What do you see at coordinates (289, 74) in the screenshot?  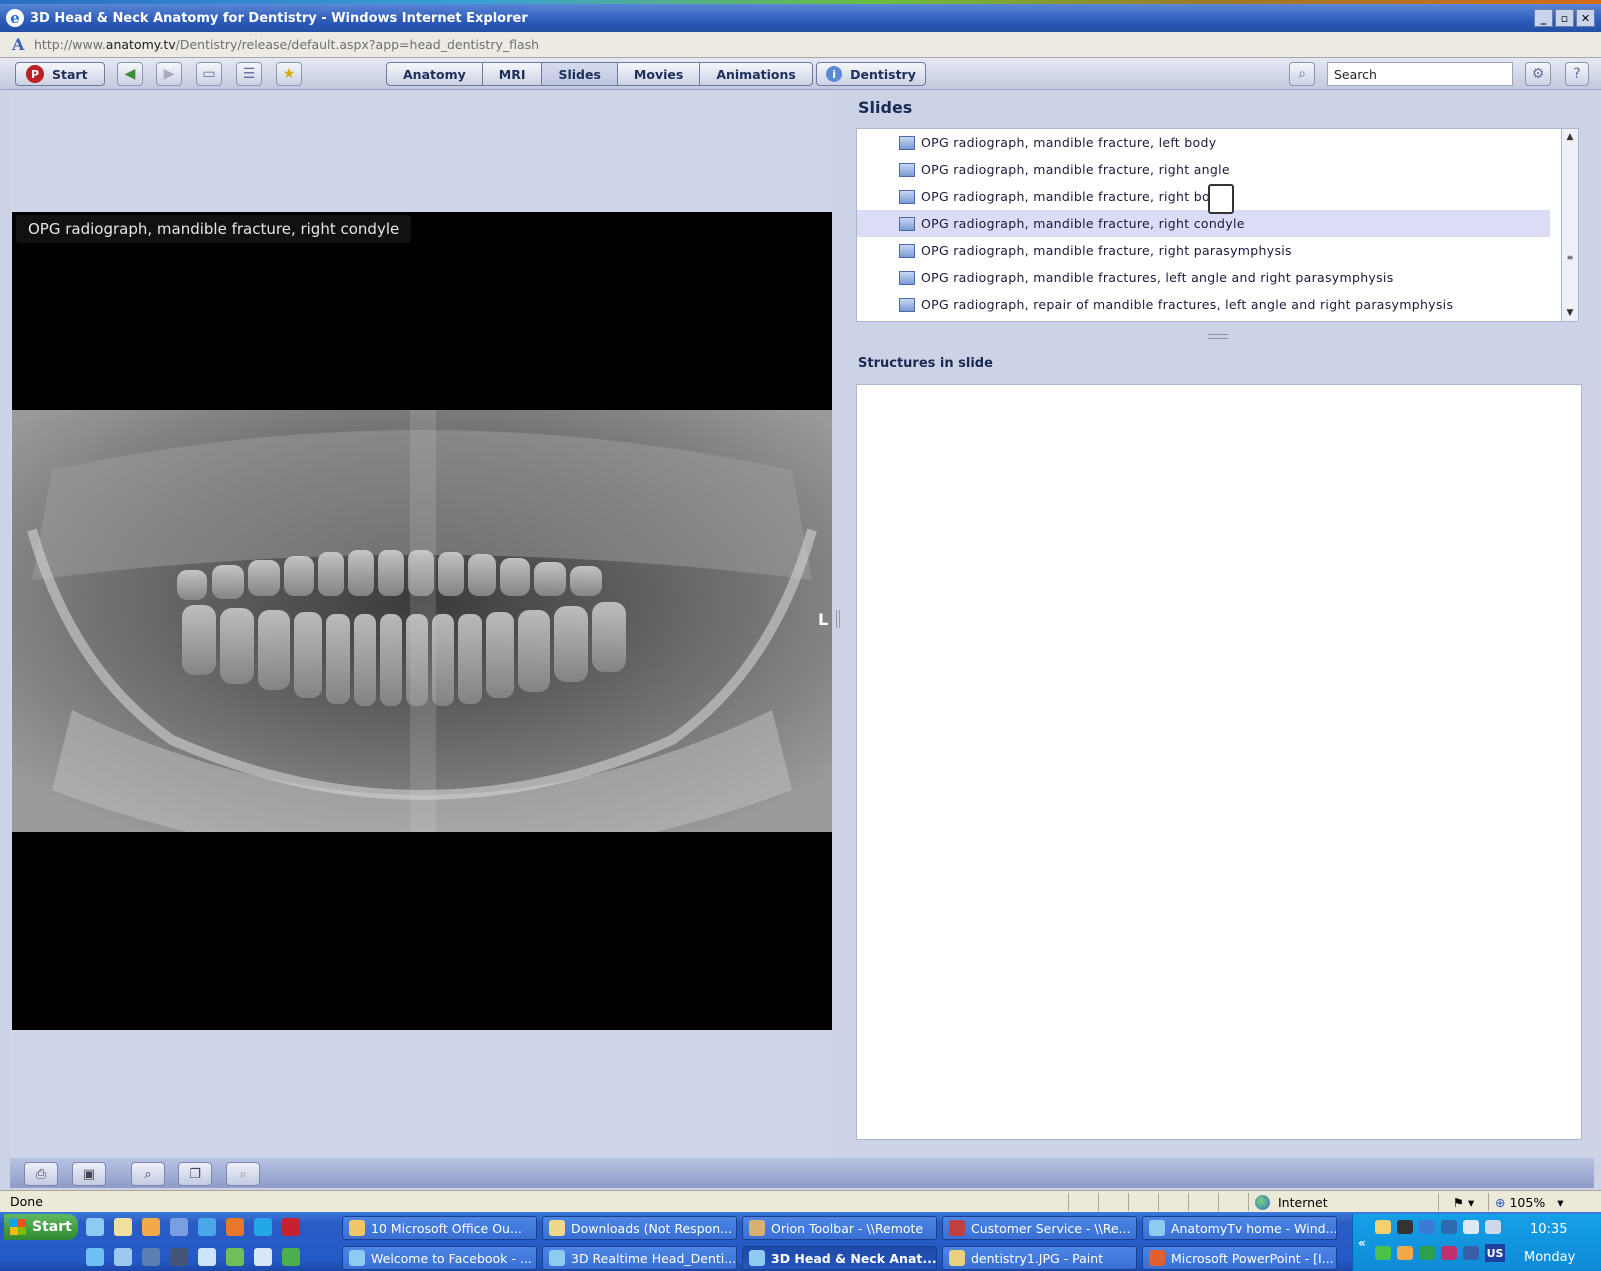 I see `favorites-star-icon: ★` at bounding box center [289, 74].